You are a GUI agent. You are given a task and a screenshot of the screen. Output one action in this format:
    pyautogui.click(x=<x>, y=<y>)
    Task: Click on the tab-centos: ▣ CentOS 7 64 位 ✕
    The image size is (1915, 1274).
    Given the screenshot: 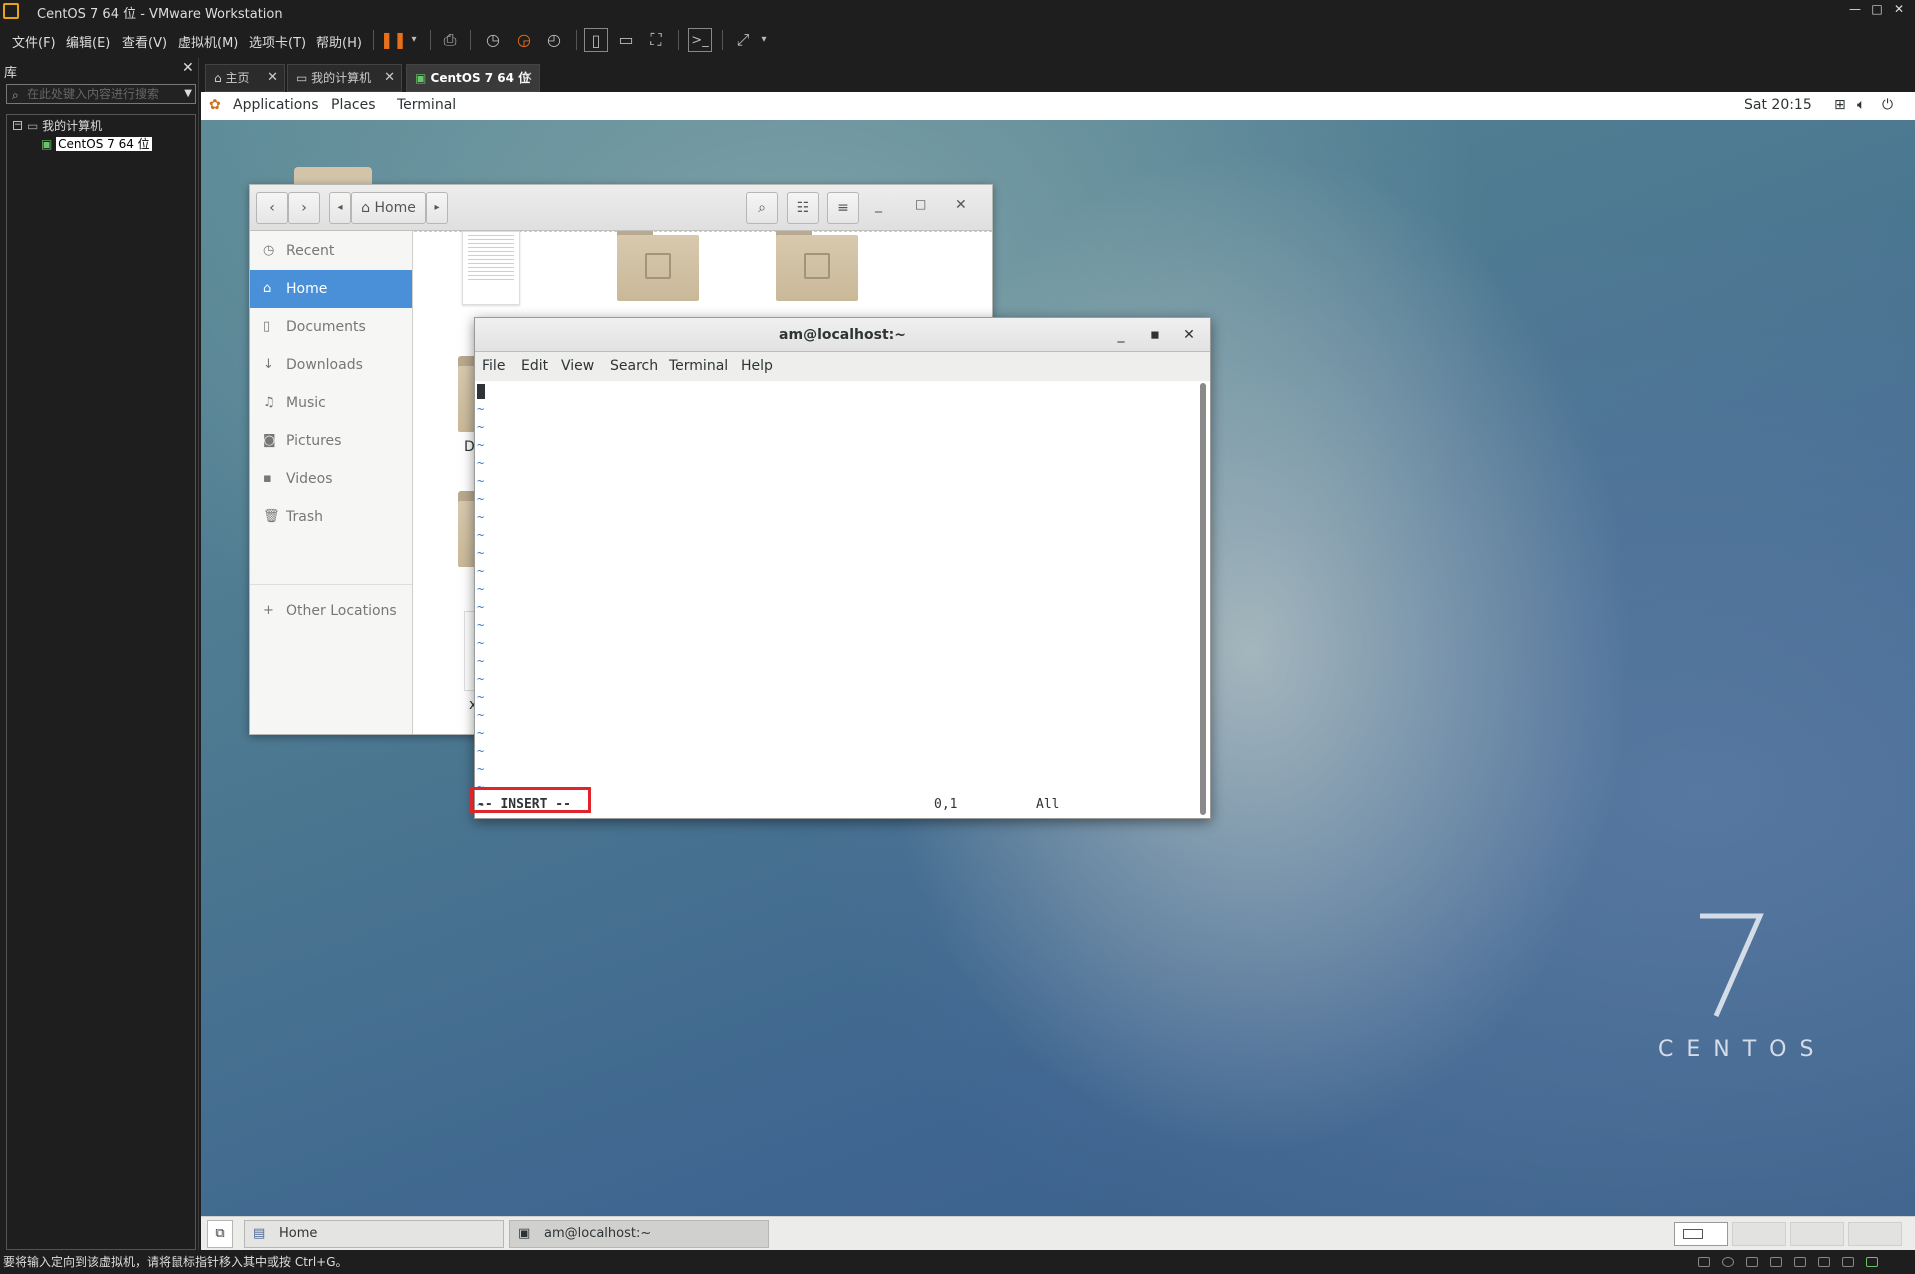 What is the action you would take?
    pyautogui.click(x=473, y=78)
    